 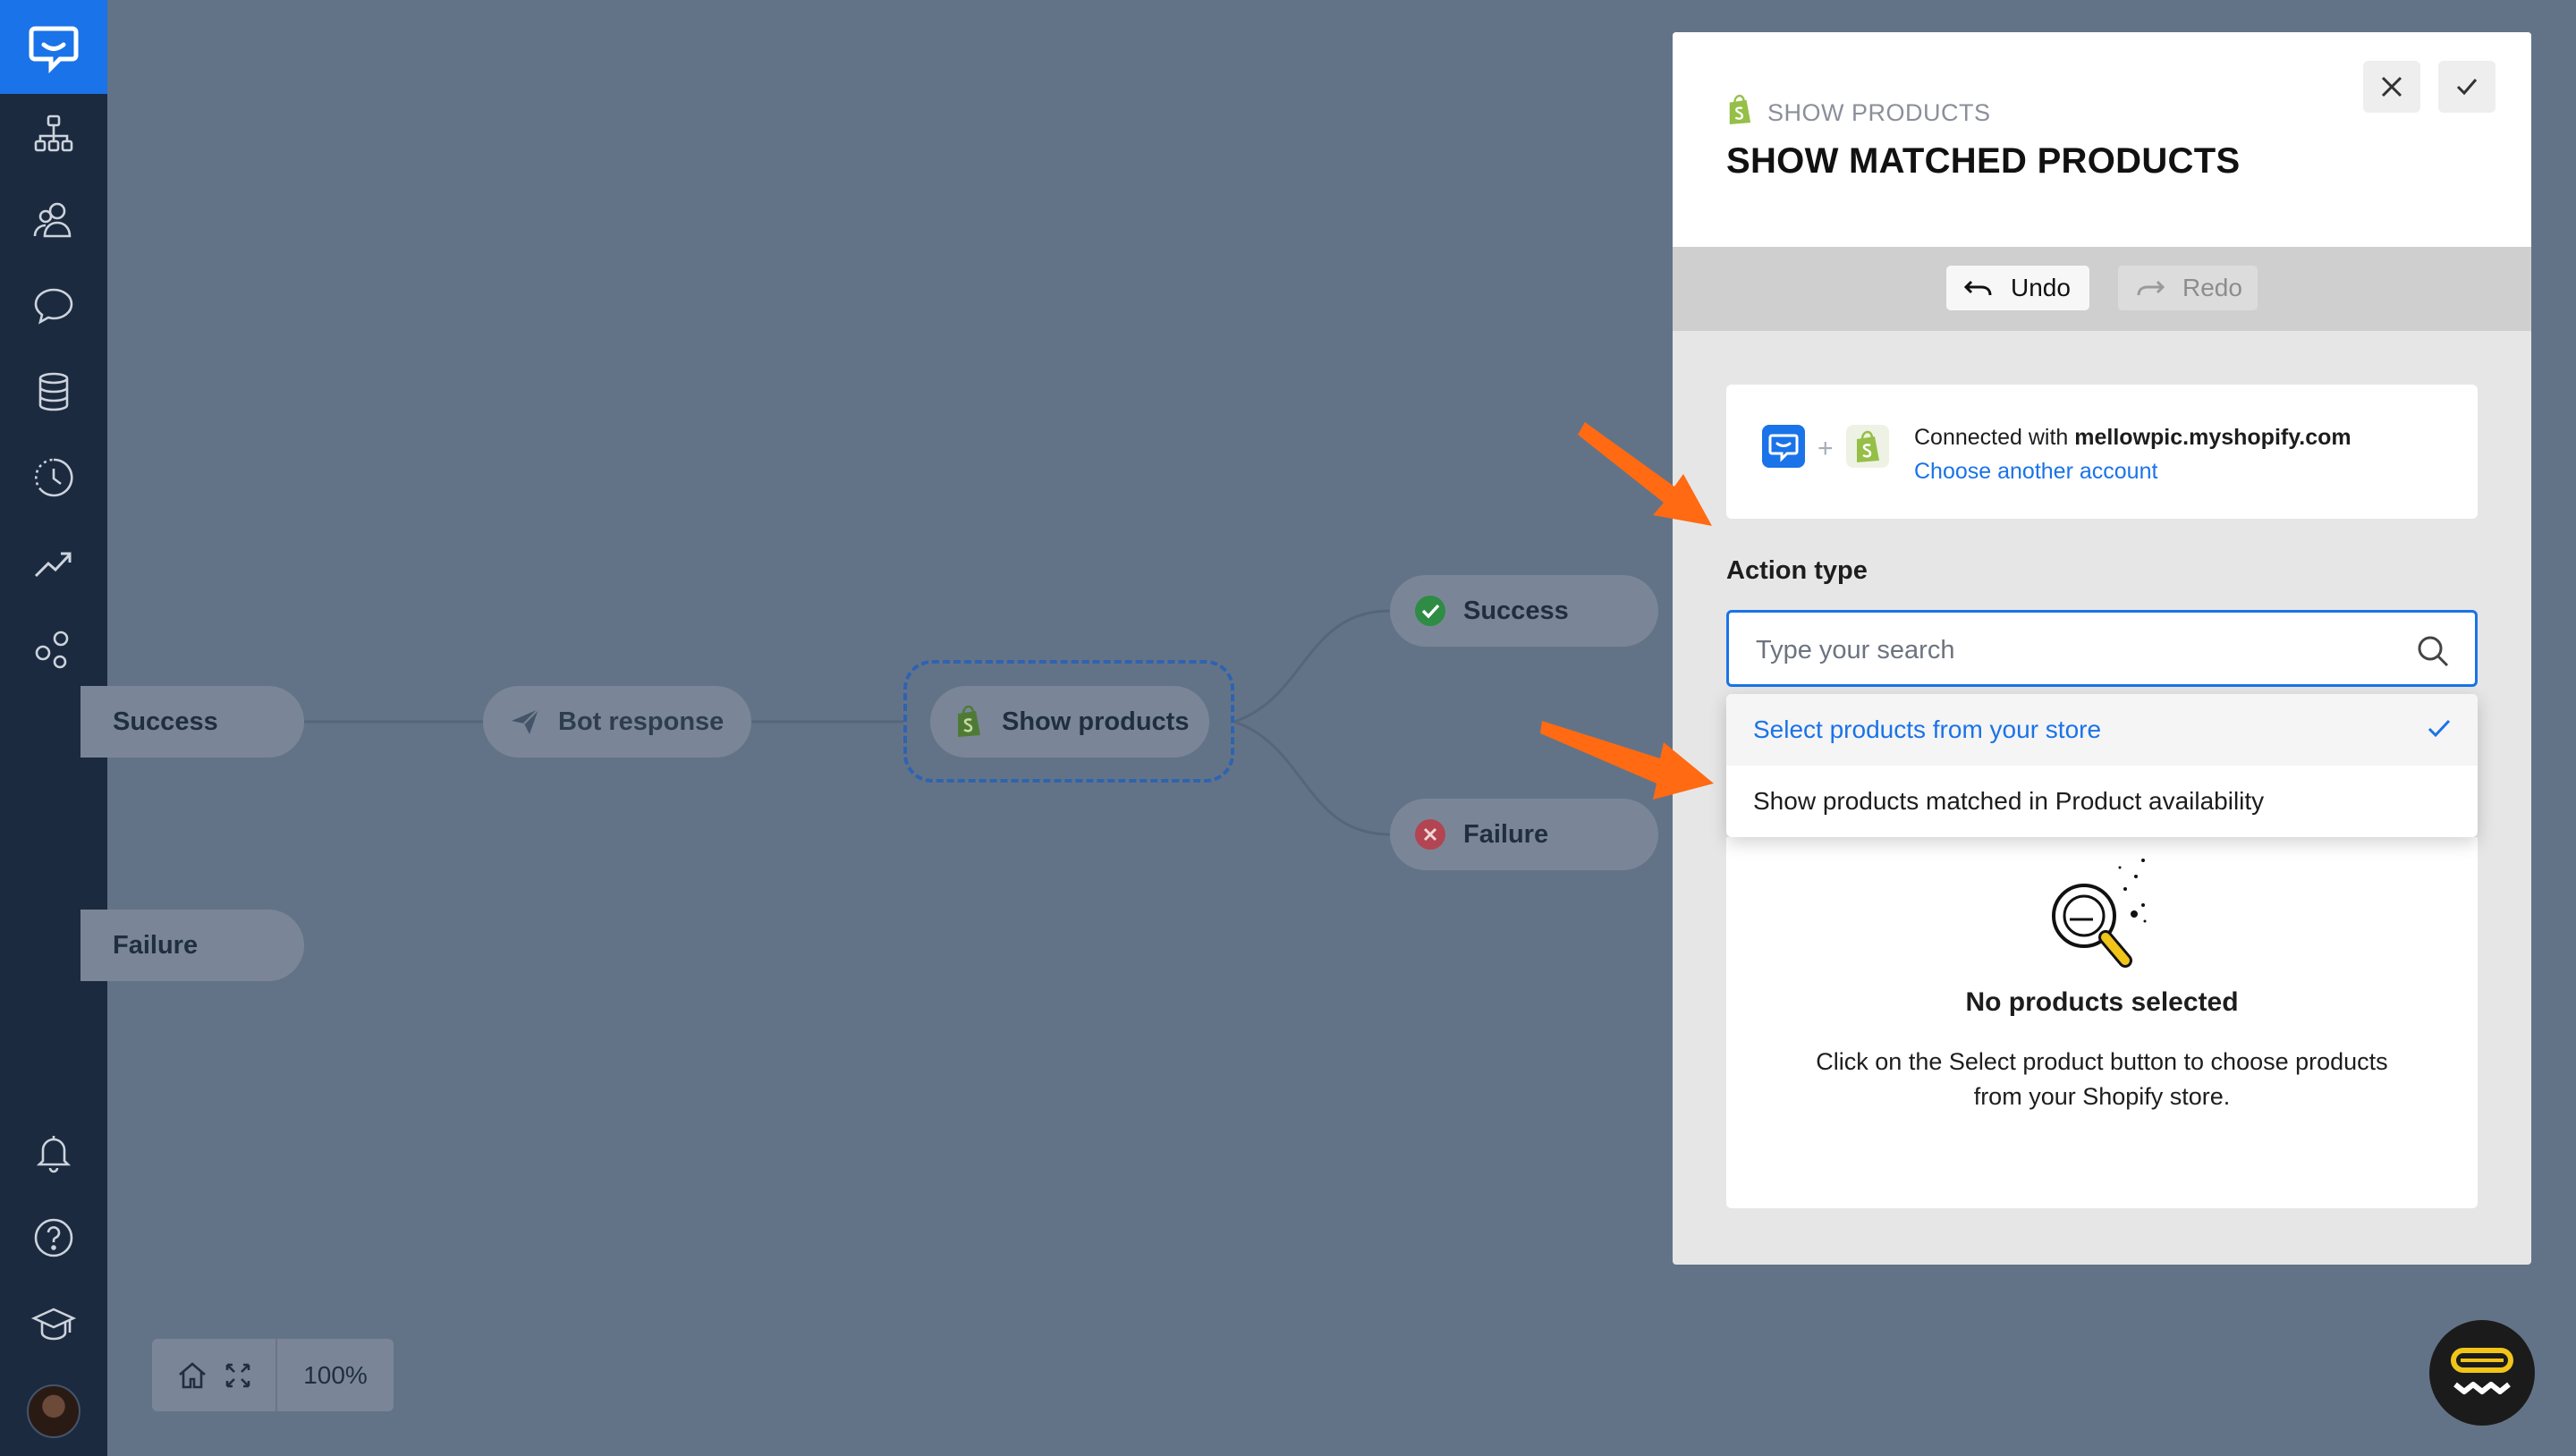 What do you see at coordinates (2439, 732) in the screenshot?
I see `selected-check-icon` at bounding box center [2439, 732].